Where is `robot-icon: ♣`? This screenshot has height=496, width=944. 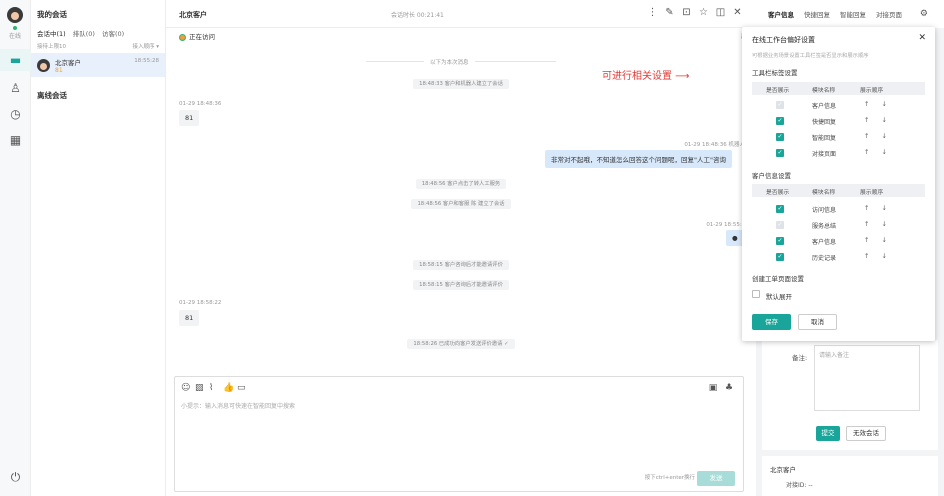
robot-icon: ♣ is located at coordinates (729, 388).